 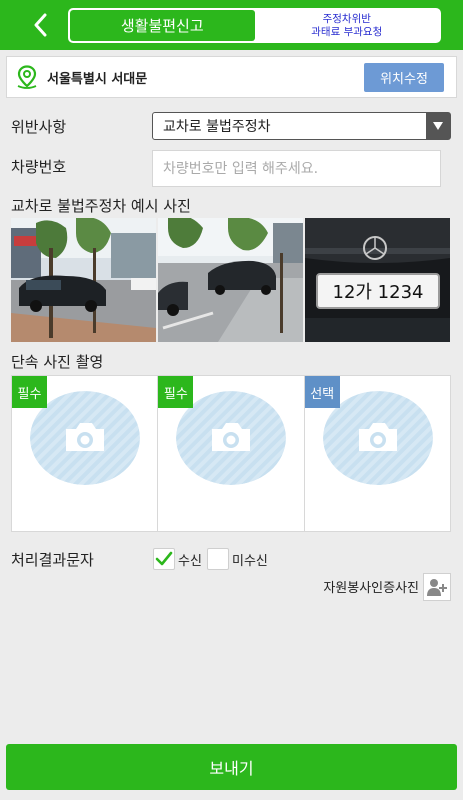 I want to click on badge-label: 선택, so click(x=322, y=394).